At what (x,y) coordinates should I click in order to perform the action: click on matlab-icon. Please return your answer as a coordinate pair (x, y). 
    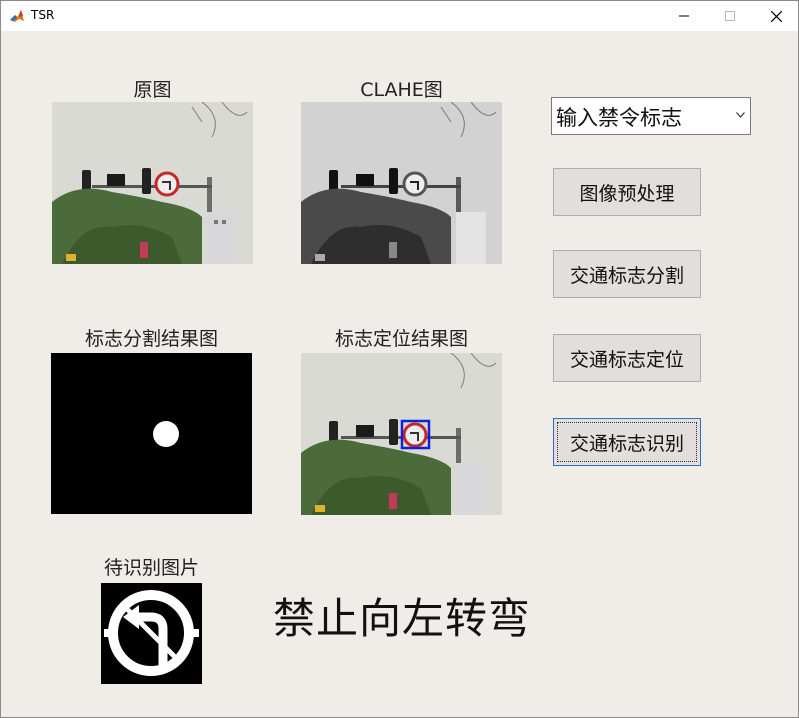
    Looking at the image, I should click on (17, 16).